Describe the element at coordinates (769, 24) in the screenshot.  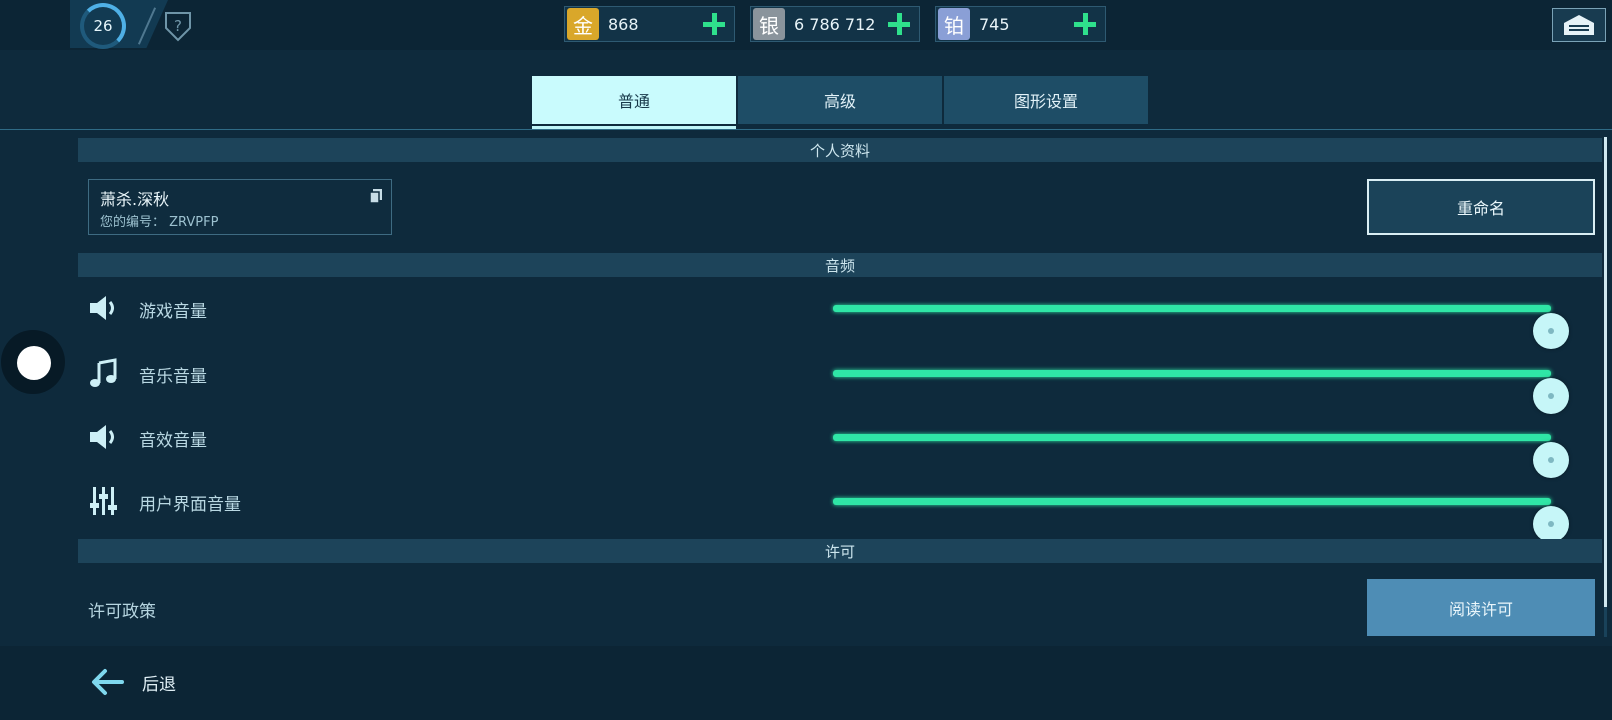
I see `silver-icon: 银` at that location.